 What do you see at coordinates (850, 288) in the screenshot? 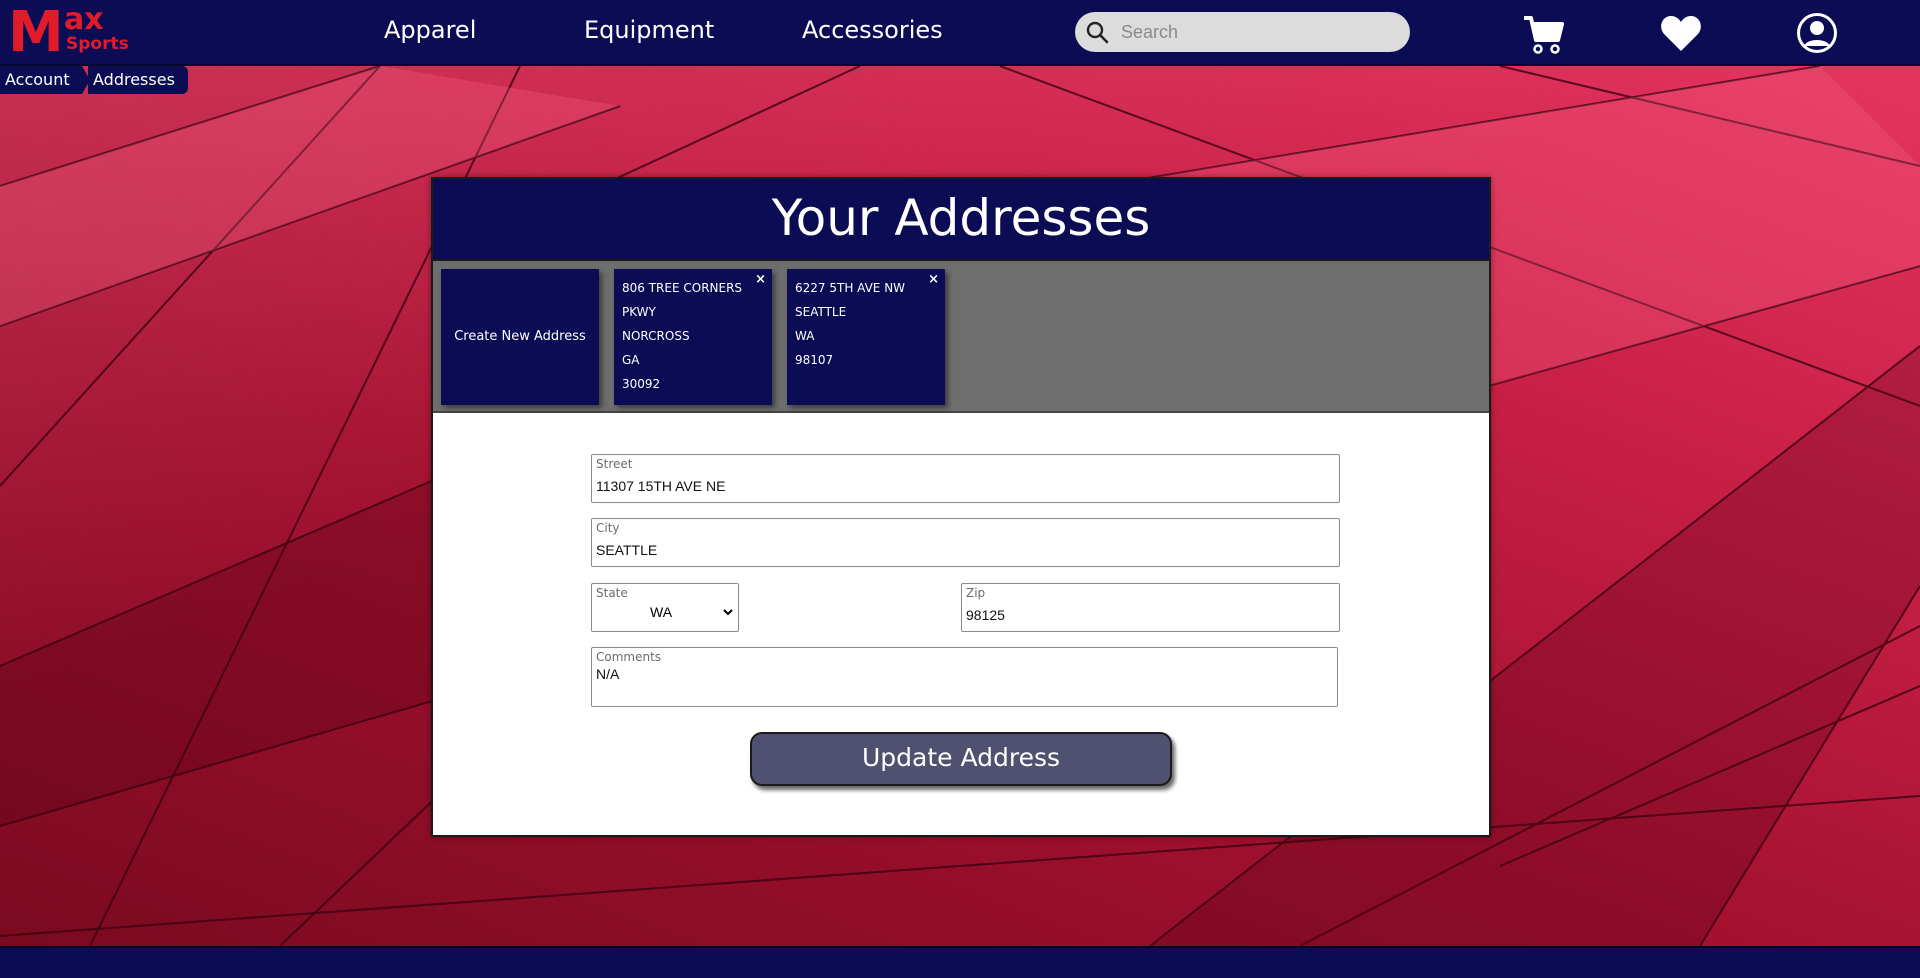
I see `address-line: 6227 5TH AVE NW` at bounding box center [850, 288].